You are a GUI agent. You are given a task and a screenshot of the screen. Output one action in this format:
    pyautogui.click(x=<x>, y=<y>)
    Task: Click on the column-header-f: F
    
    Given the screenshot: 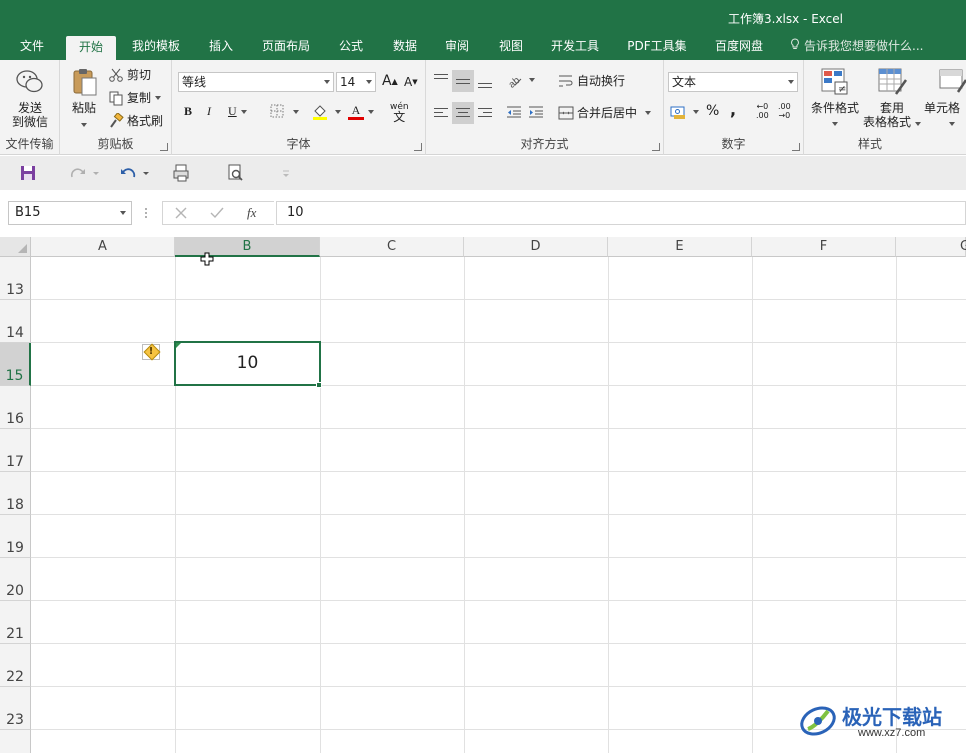 What is the action you would take?
    pyautogui.click(x=824, y=247)
    